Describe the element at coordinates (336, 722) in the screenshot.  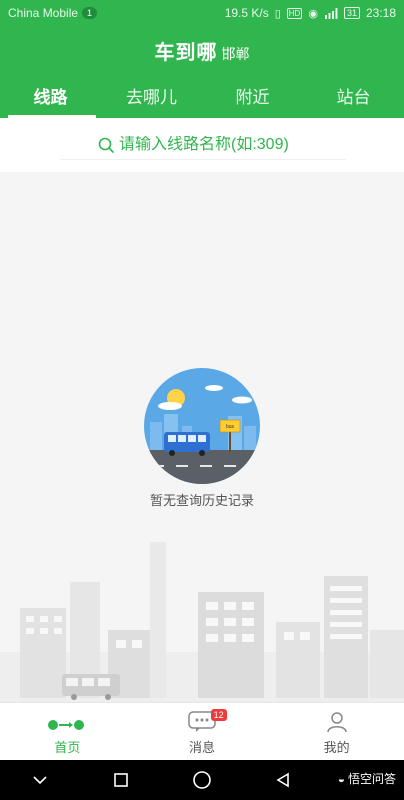
I see `profile-icon` at that location.